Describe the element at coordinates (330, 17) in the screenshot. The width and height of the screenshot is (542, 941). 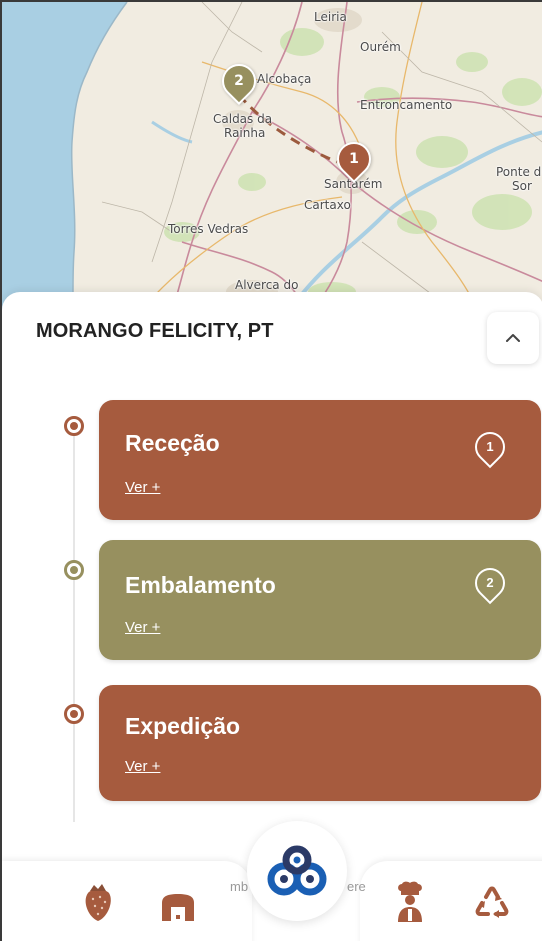
I see `map-label-leiria: Leiria` at that location.